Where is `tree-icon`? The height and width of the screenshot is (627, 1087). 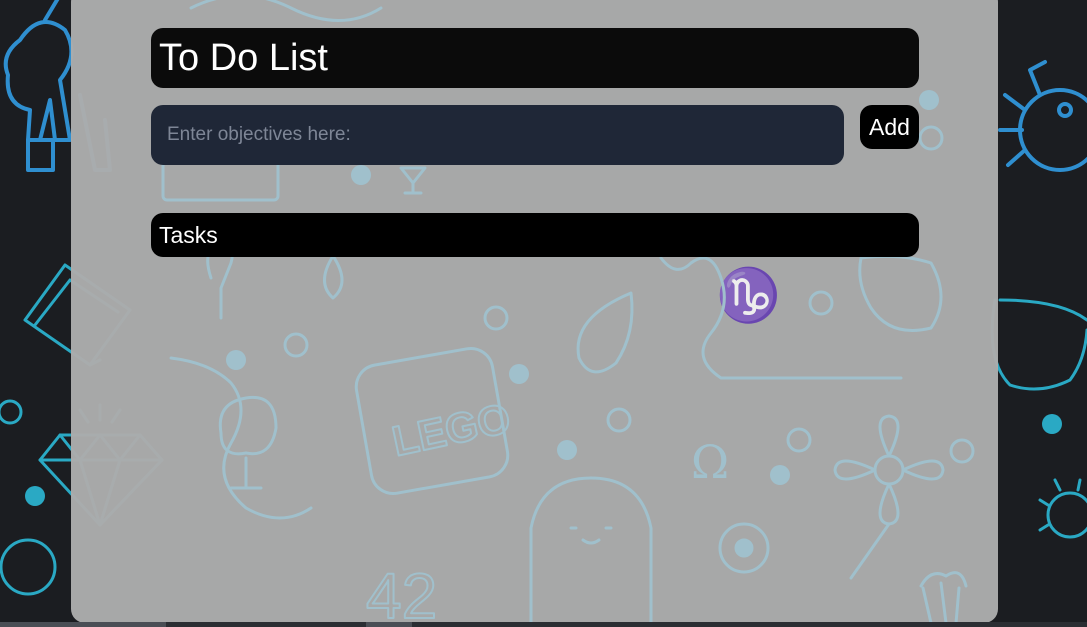 tree-icon is located at coordinates (248, 442).